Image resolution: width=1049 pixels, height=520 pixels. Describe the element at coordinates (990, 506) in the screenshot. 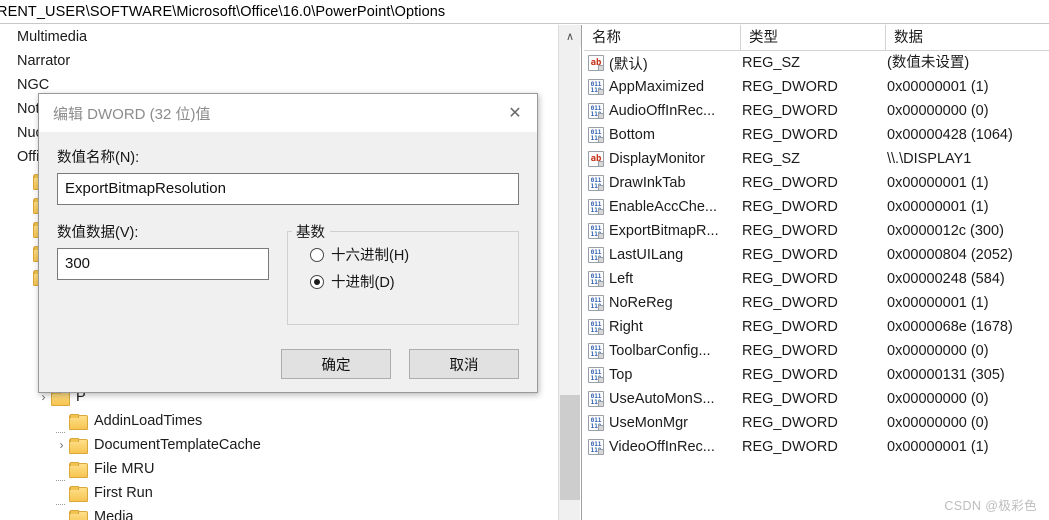

I see `watermark: CSDN @极彩色` at that location.